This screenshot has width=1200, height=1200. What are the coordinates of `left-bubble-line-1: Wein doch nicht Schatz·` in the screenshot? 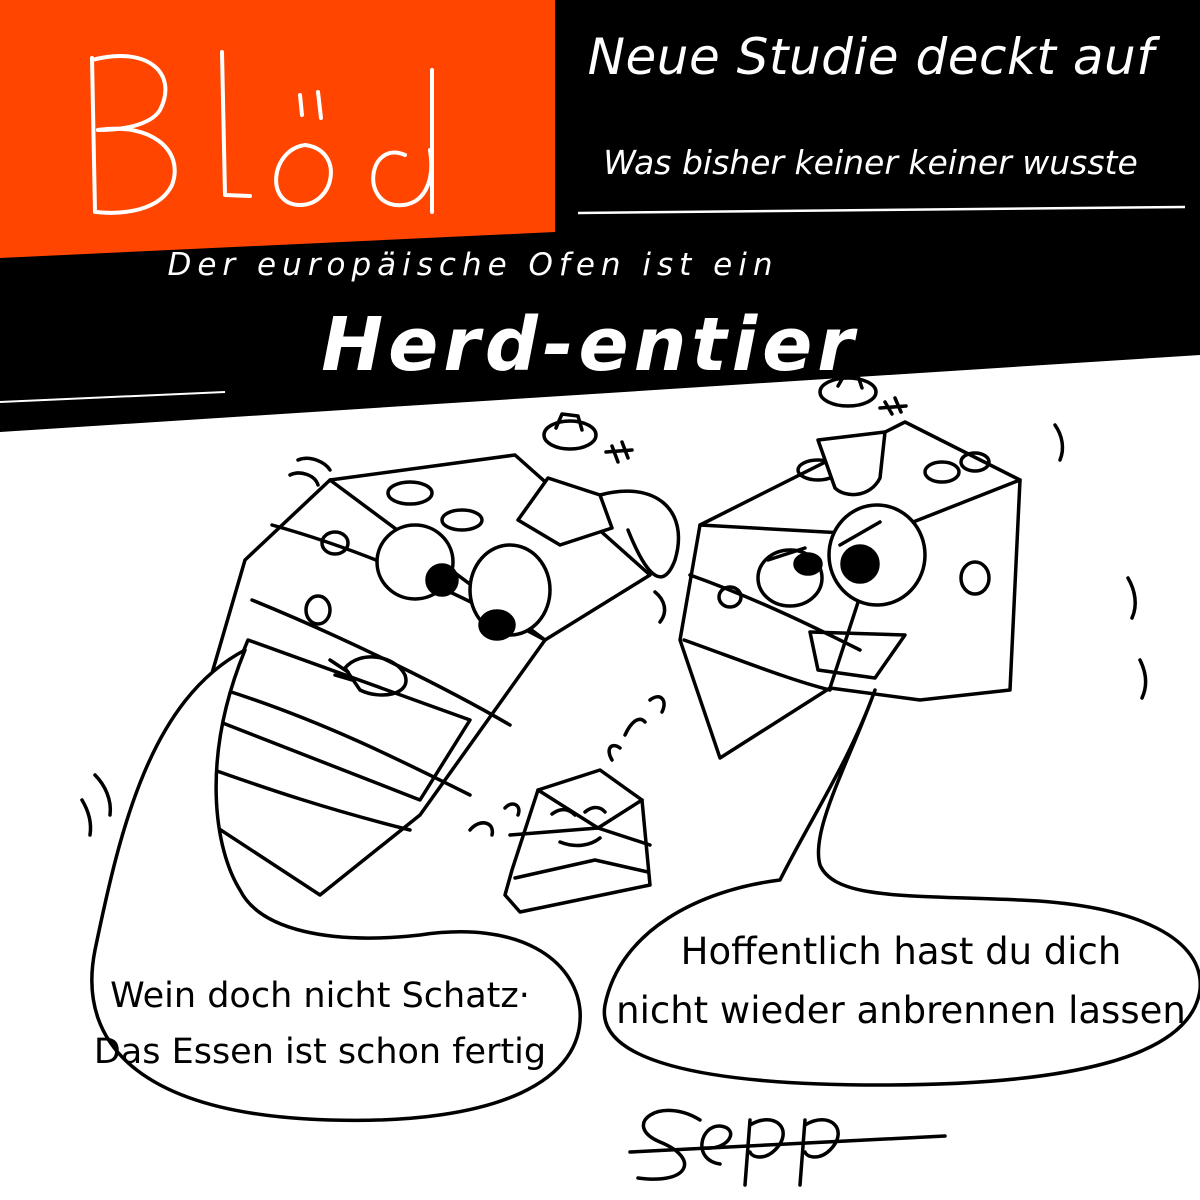 It's located at (320, 996).